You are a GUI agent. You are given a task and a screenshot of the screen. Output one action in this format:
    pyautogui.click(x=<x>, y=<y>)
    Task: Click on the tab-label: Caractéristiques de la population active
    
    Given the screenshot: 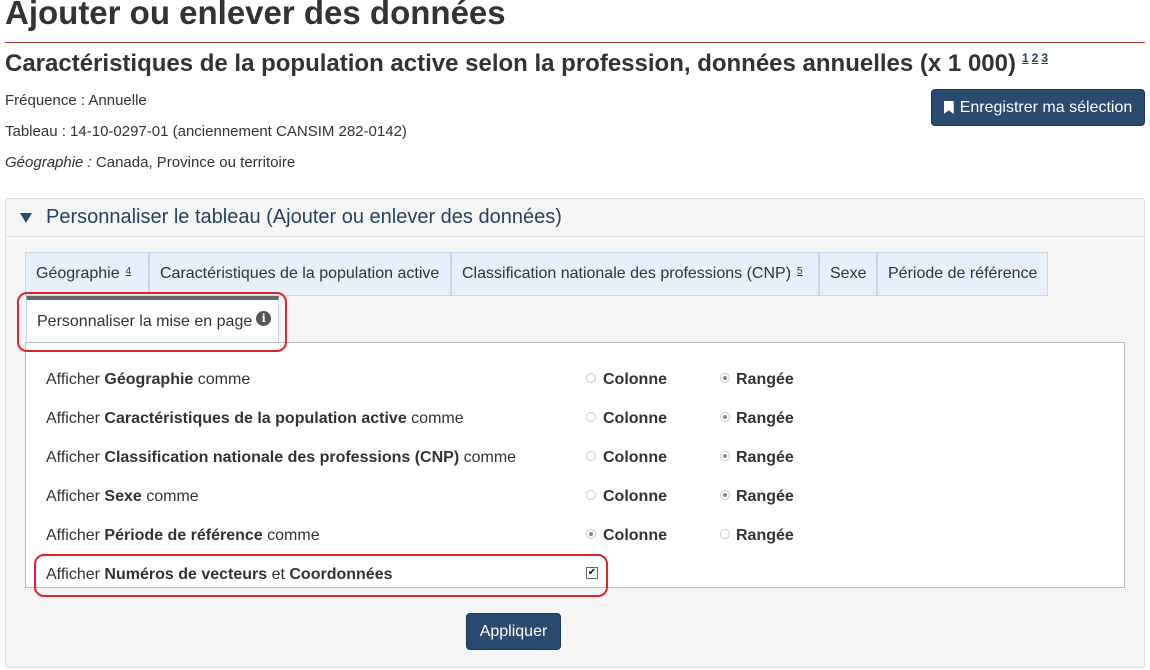 What is the action you would take?
    pyautogui.click(x=300, y=273)
    